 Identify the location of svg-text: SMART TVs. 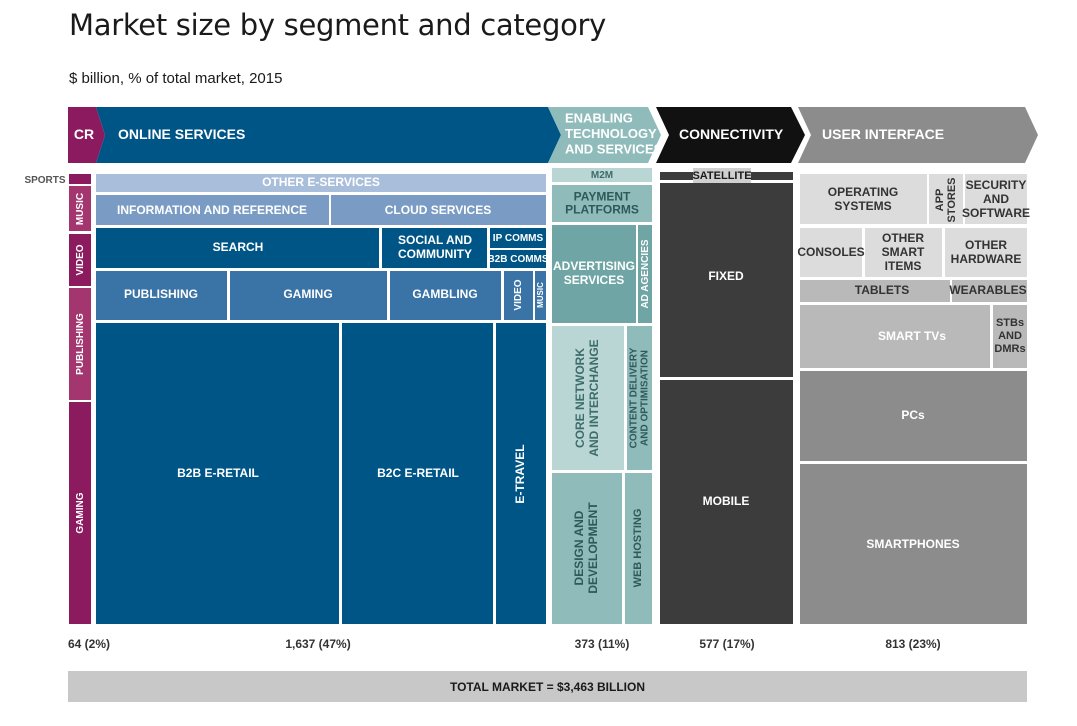
(912, 336).